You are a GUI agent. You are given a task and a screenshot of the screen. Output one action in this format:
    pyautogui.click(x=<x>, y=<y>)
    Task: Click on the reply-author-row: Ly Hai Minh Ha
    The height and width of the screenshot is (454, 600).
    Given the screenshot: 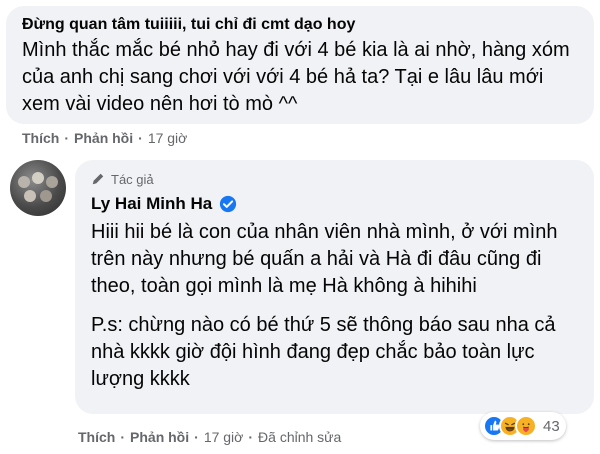 What is the action you would take?
    pyautogui.click(x=335, y=204)
    